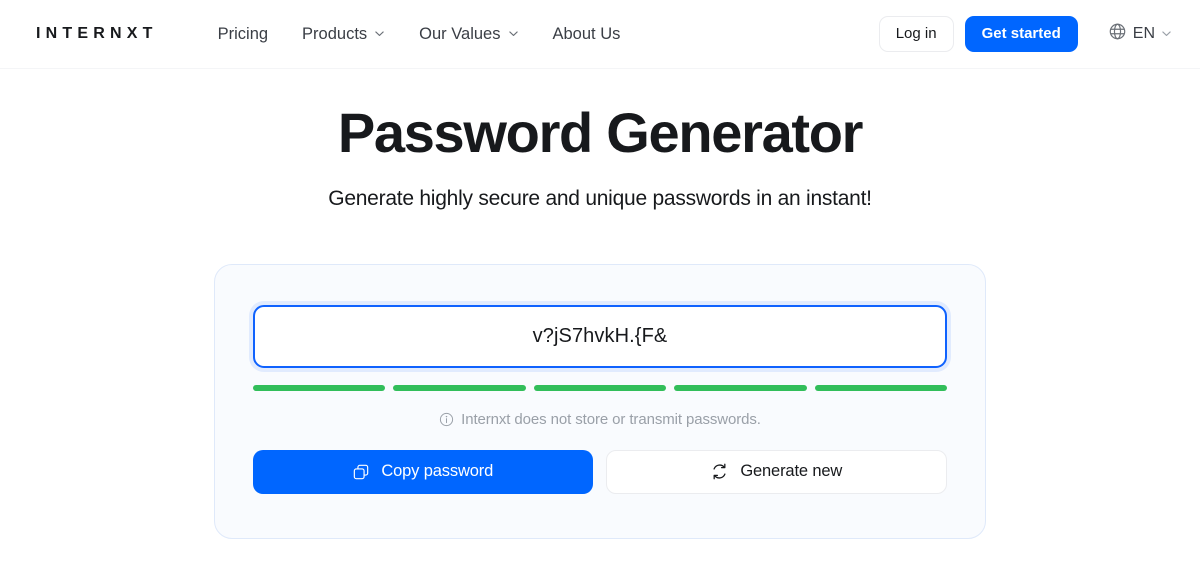 The image size is (1200, 578). What do you see at coordinates (791, 471) in the screenshot?
I see `generate-new-label: Generate new` at bounding box center [791, 471].